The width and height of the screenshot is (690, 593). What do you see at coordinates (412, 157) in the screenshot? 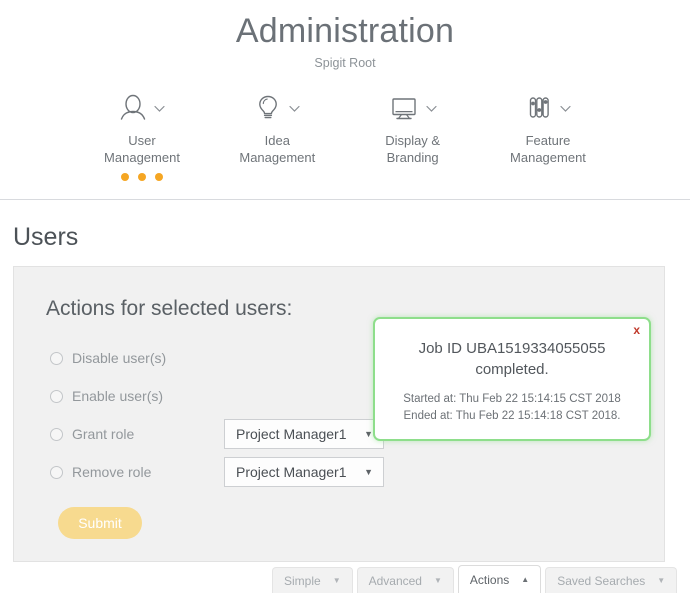
I see `nav-label-line2: Branding` at bounding box center [412, 157].